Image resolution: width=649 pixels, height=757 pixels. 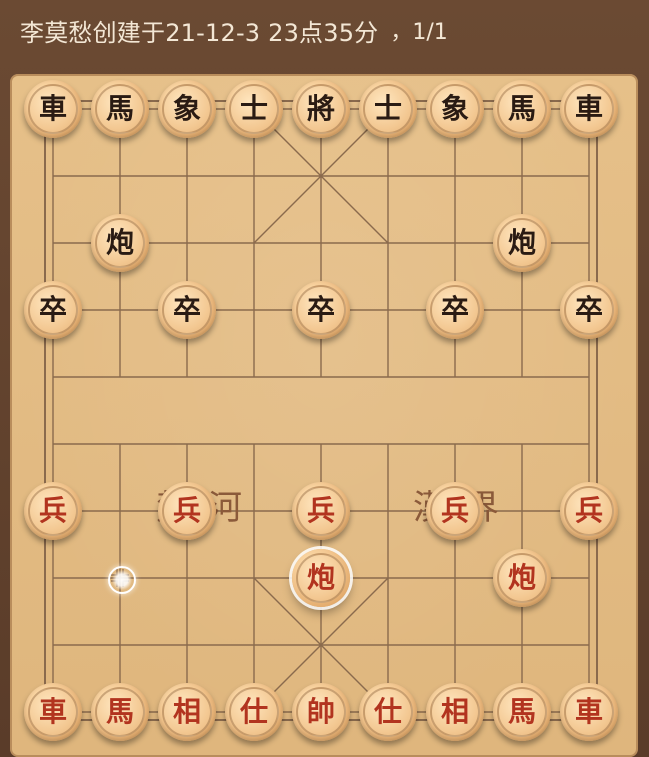 I want to click on piece-r-elephant-right: 相, so click(x=455, y=712).